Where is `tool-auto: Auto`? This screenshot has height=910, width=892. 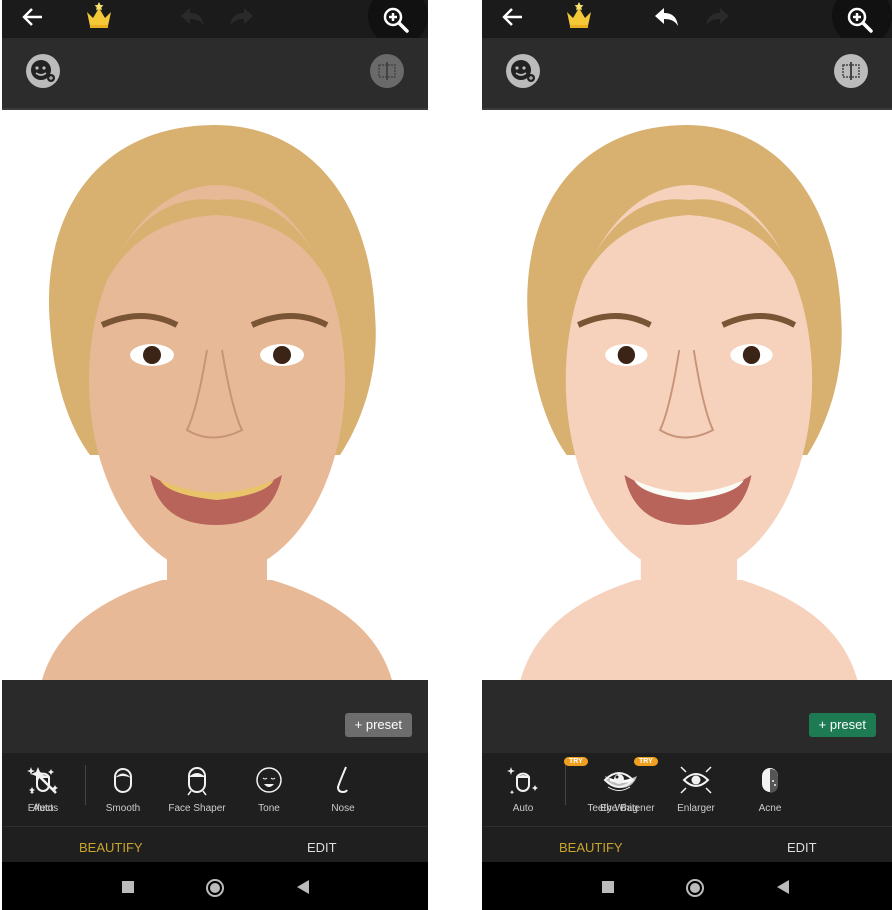
tool-auto: Auto is located at coordinates (523, 788).